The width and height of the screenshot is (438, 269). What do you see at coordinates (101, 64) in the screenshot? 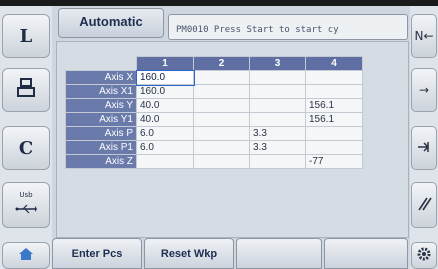
I see `table-corner` at bounding box center [101, 64].